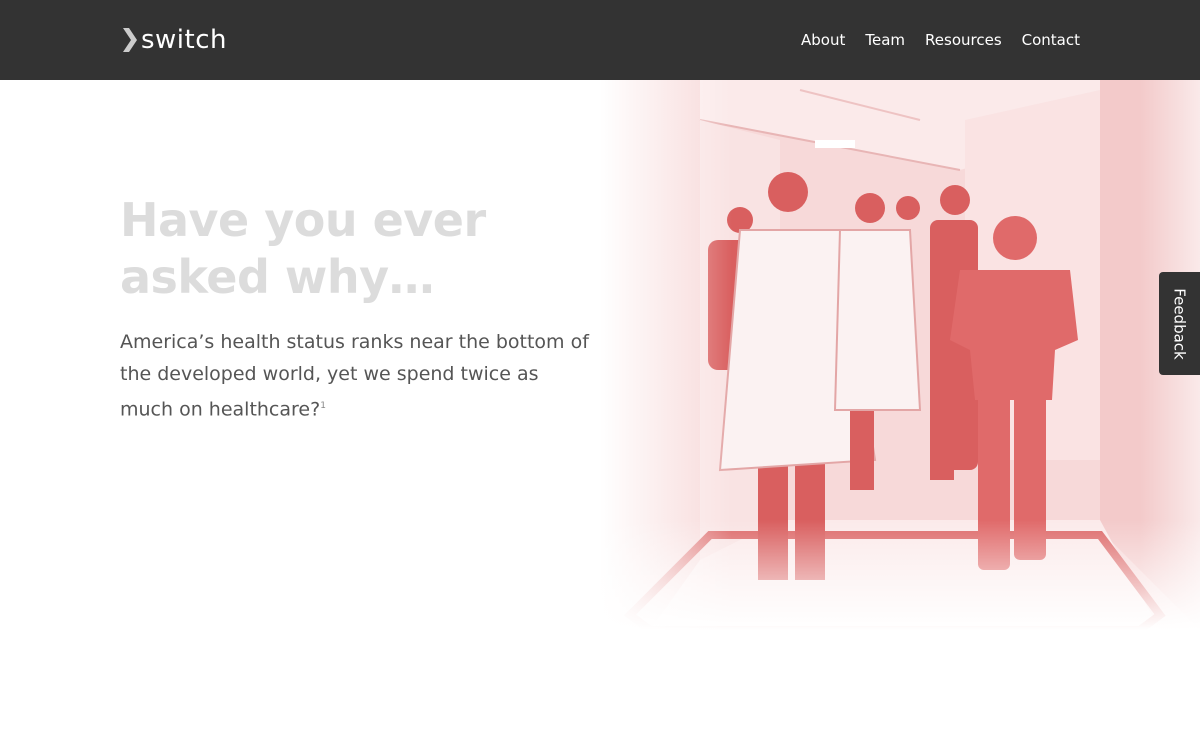 The width and height of the screenshot is (1200, 750). I want to click on main-nav: About Team Resources Contact, so click(930, 40).